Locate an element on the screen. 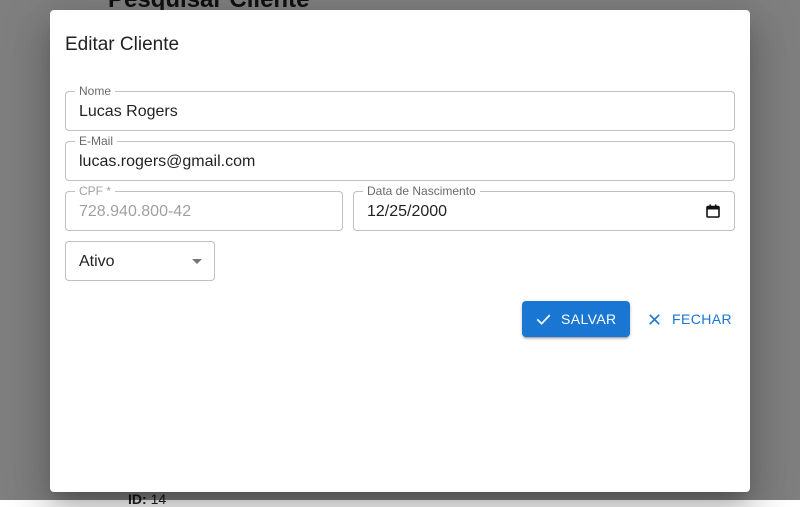 Image resolution: width=800 pixels, height=507 pixels. cpf-field: CPF * 728.940.800-42 is located at coordinates (204, 207).